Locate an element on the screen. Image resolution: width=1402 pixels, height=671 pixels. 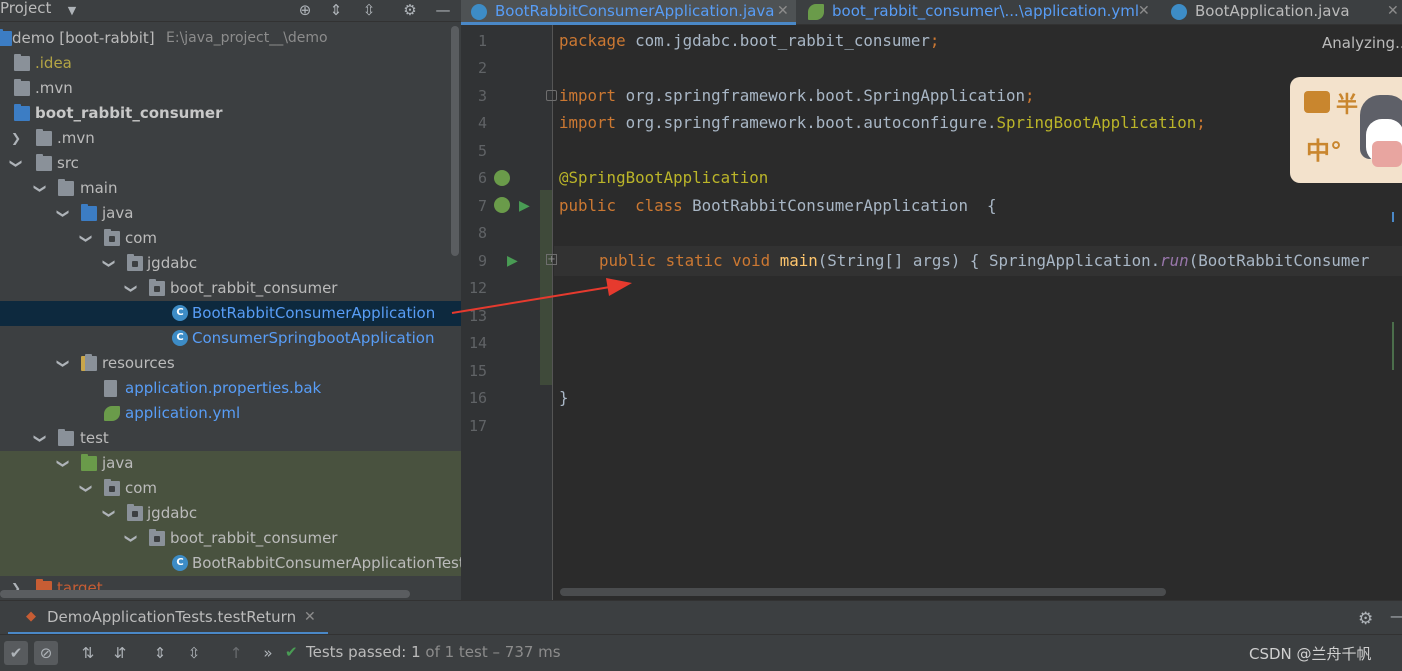
sort-alpha-icon: ⇅ is located at coordinates (88, 653).